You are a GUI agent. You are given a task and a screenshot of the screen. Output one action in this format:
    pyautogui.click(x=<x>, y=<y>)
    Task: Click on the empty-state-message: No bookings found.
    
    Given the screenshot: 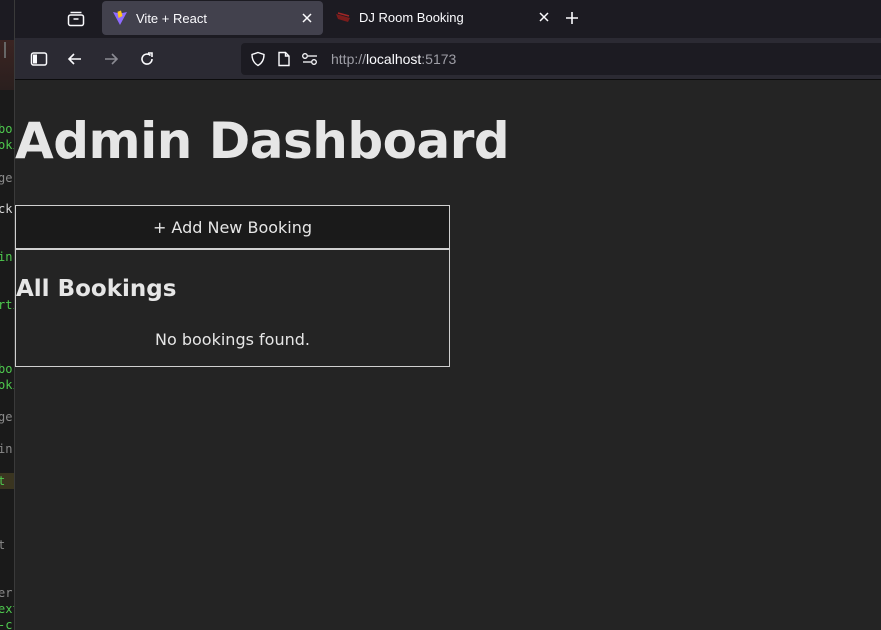 What is the action you would take?
    pyautogui.click(x=232, y=339)
    